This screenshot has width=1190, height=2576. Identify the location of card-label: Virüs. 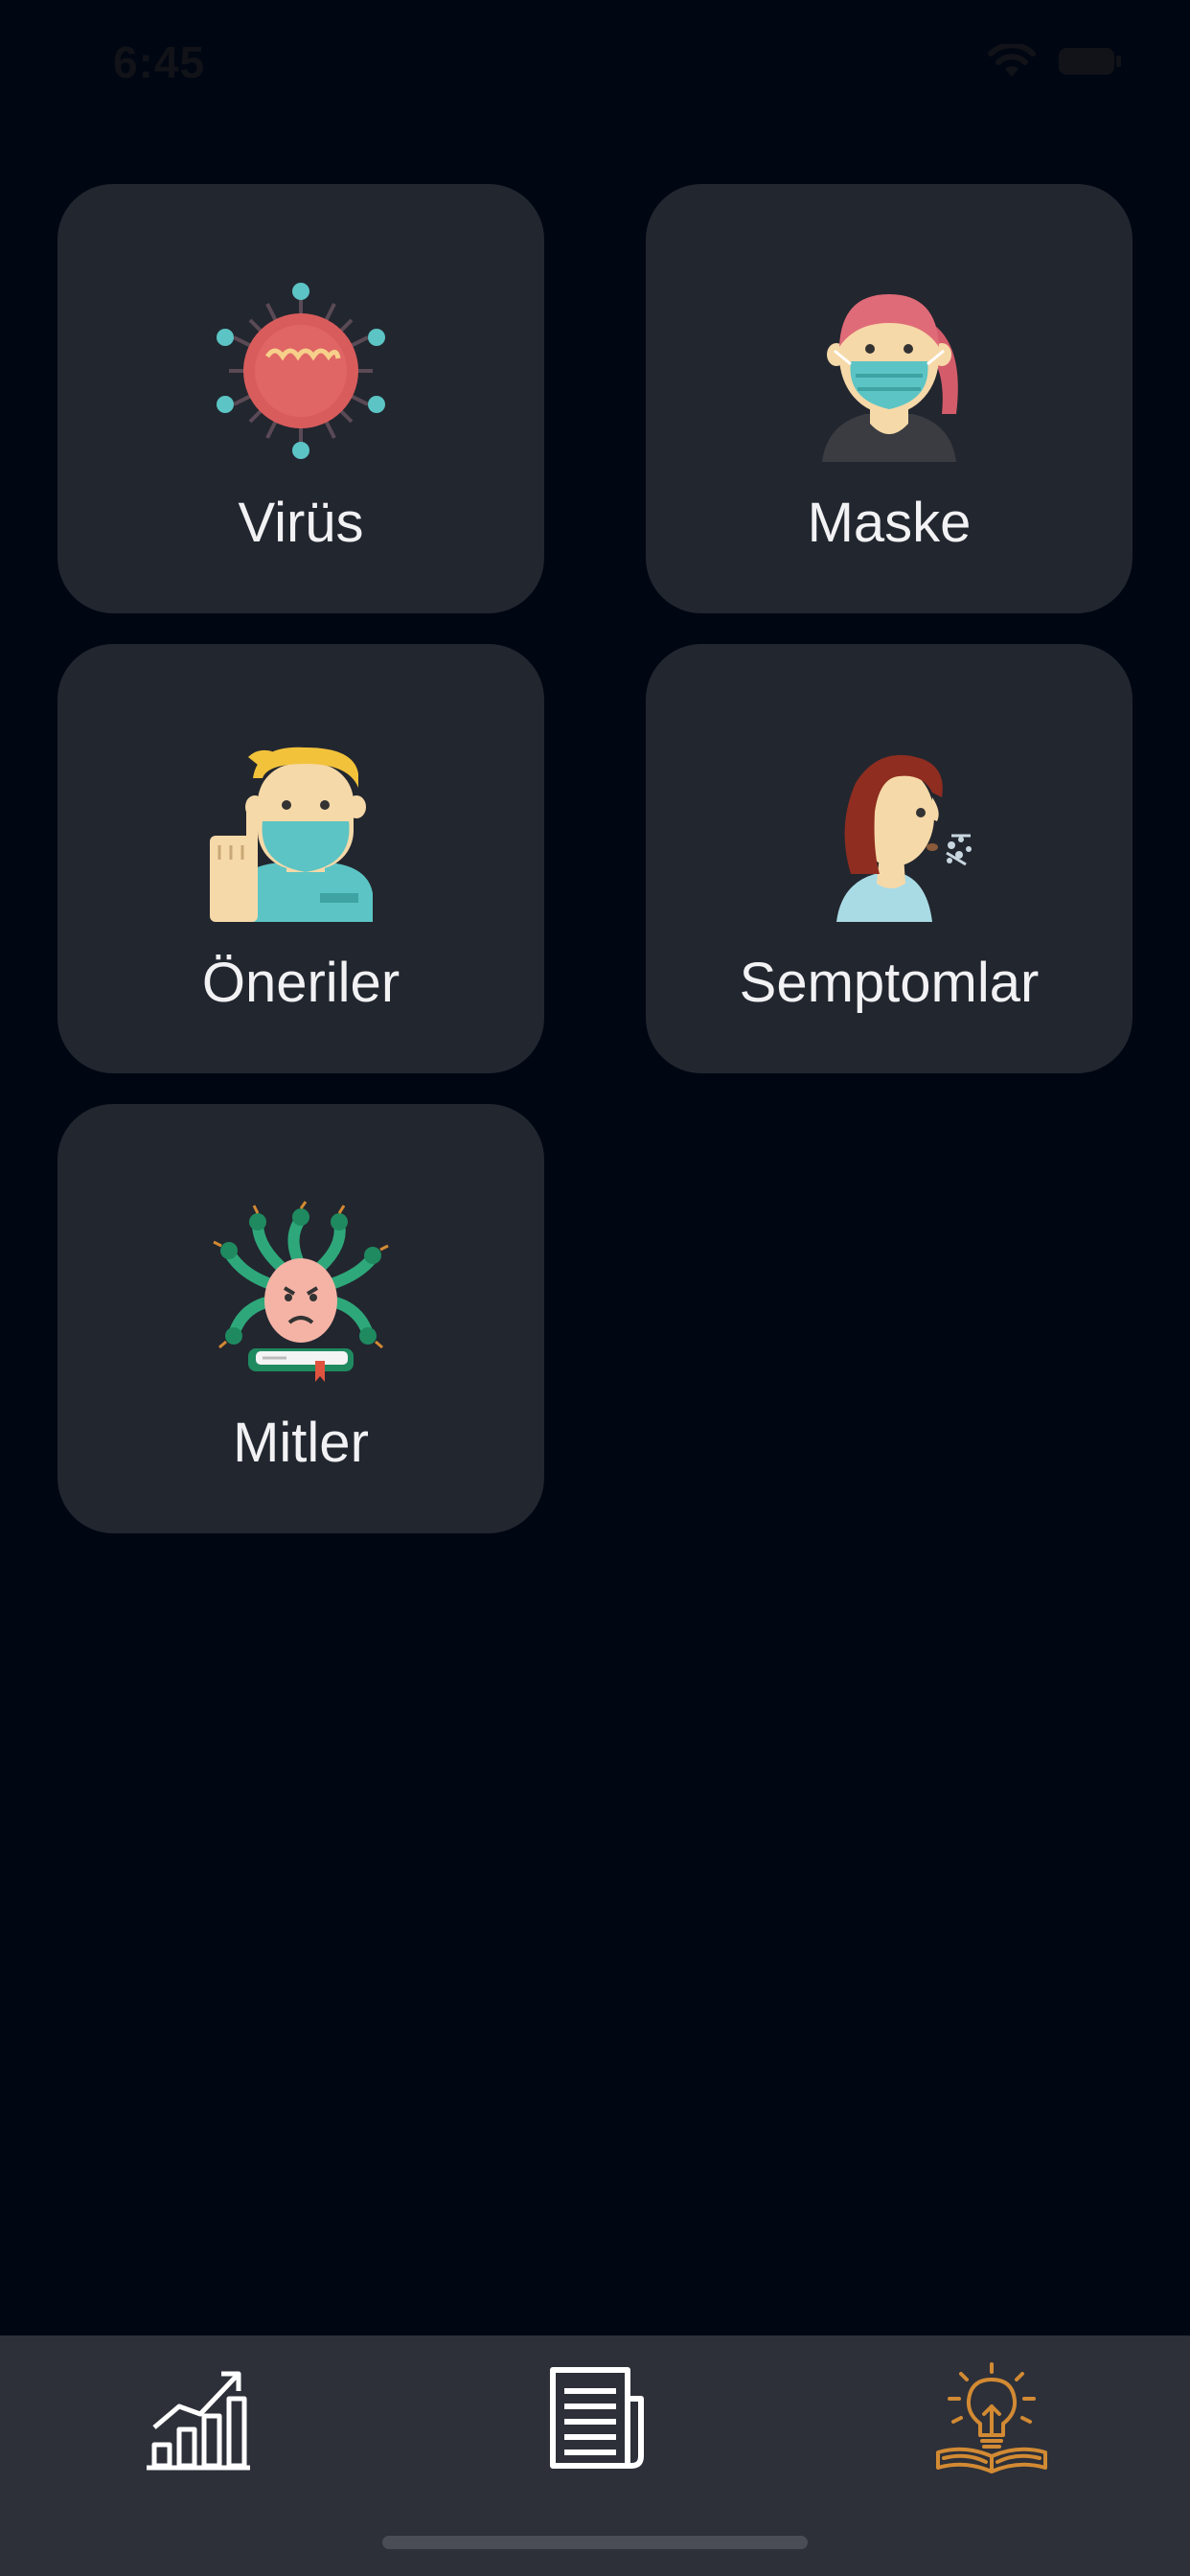
(301, 523).